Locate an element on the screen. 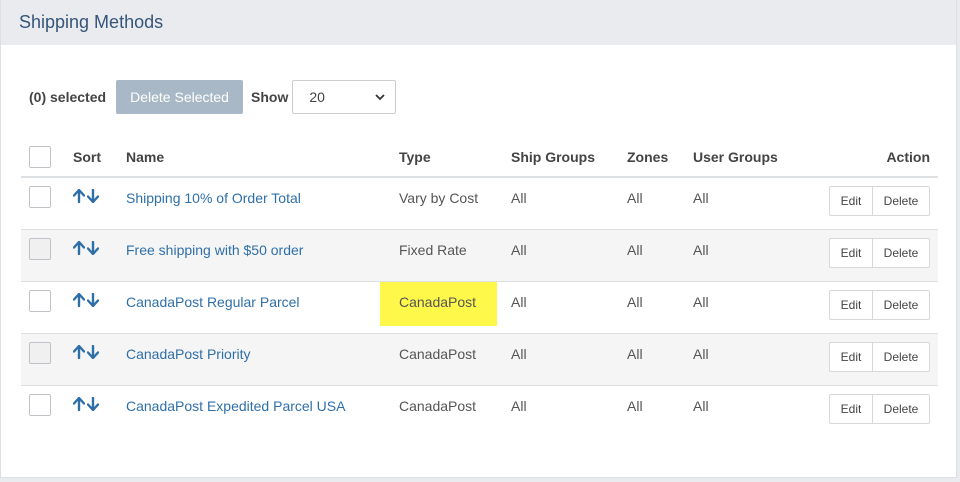 This screenshot has width=960, height=482. toolbar: (0) selected Delete Selected Show 20 is located at coordinates (213, 97).